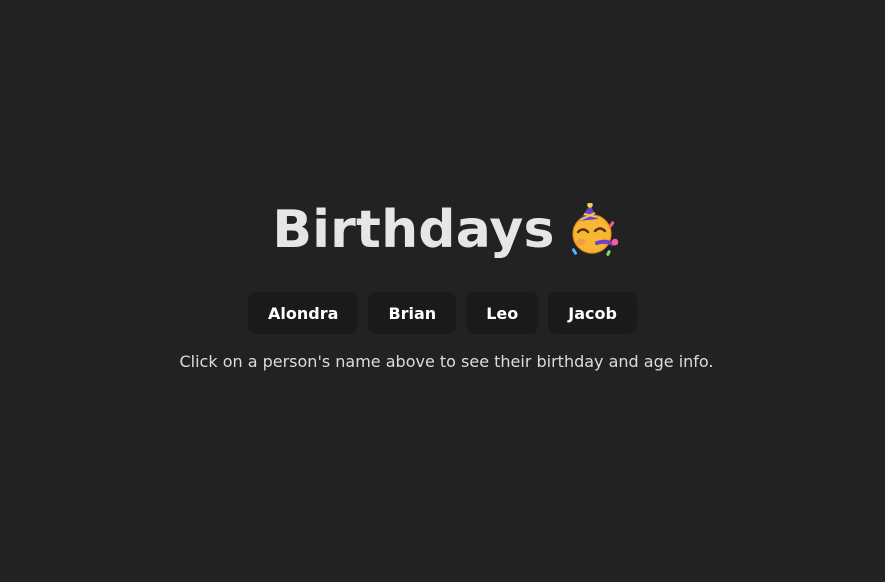 Image resolution: width=885 pixels, height=582 pixels. Describe the element at coordinates (502, 313) in the screenshot. I see `leo-button: Leo` at that location.